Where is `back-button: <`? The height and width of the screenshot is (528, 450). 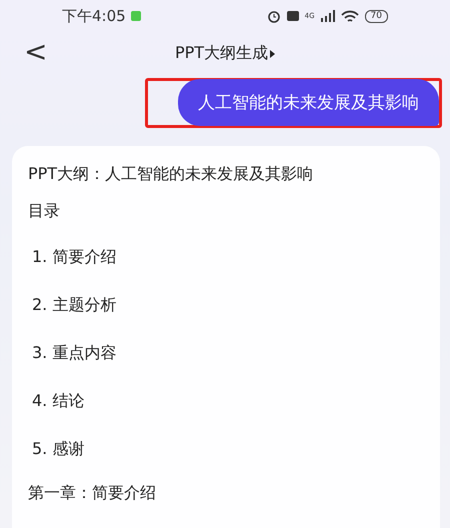
back-button: < is located at coordinates (36, 52).